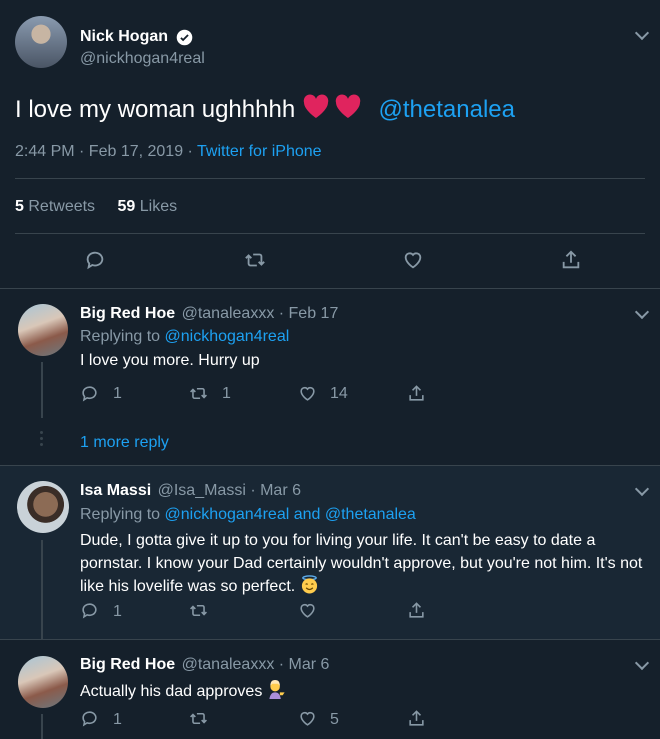 This screenshot has height=739, width=660. I want to click on retweets-stat: 5 Retweets, so click(55, 206).